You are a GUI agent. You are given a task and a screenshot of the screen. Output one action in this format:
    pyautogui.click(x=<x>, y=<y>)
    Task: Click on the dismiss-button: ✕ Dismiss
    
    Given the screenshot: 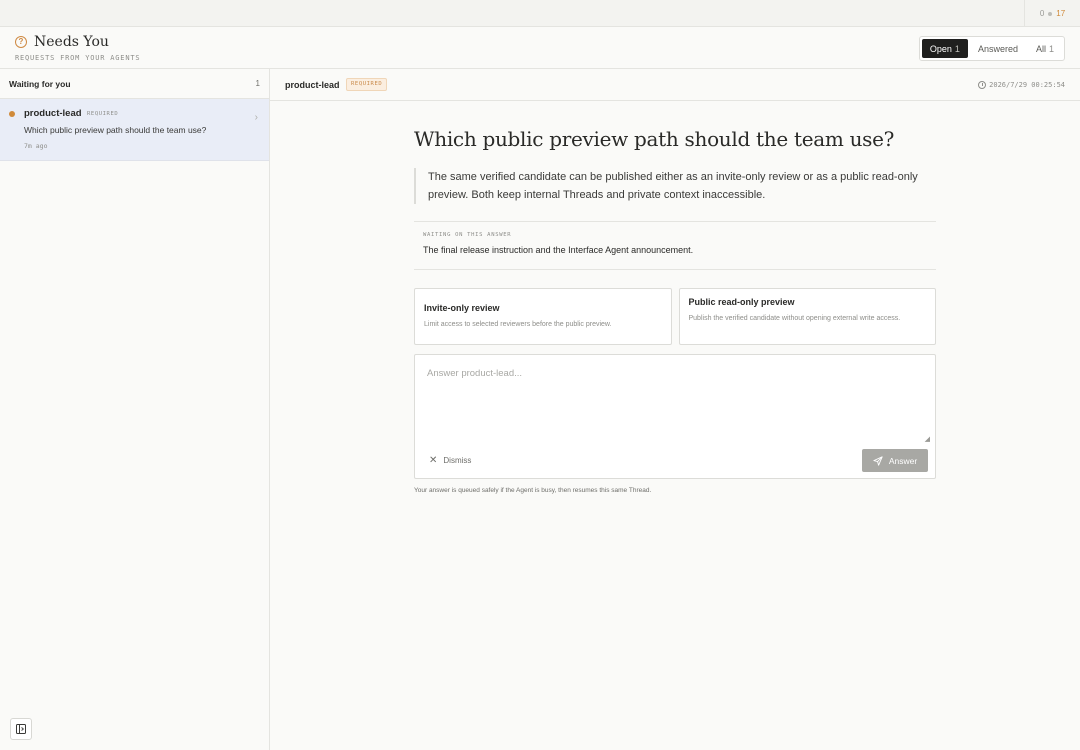 What is the action you would take?
    pyautogui.click(x=450, y=460)
    